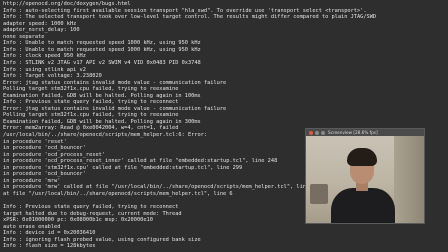 The image size is (448, 252). I want to click on webcam-title: Screenview [28.6% fps], so click(353, 132).